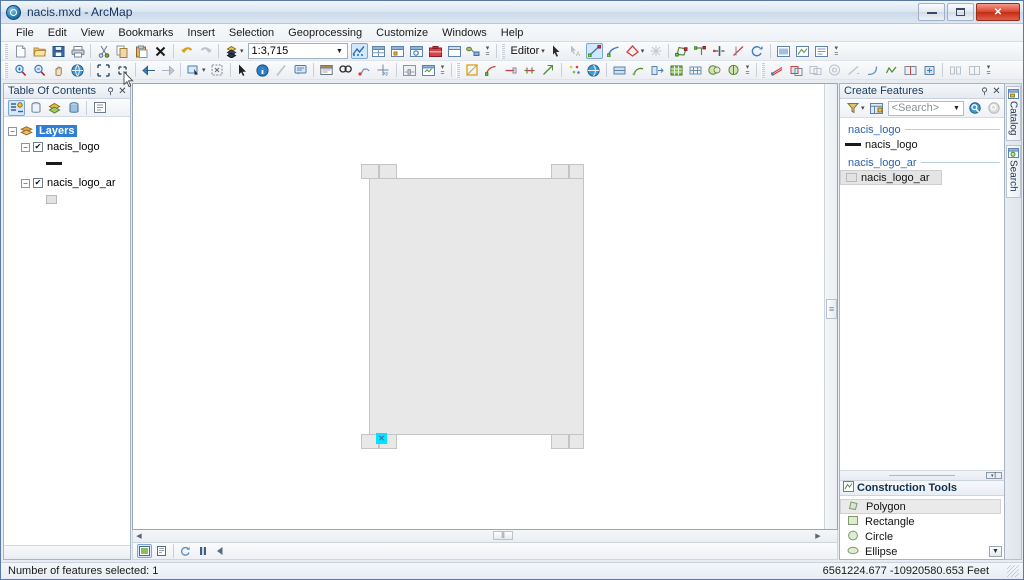 Image resolution: width=1024 pixels, height=580 pixels. What do you see at coordinates (243, 70) in the screenshot?
I see `select-elements-icon` at bounding box center [243, 70].